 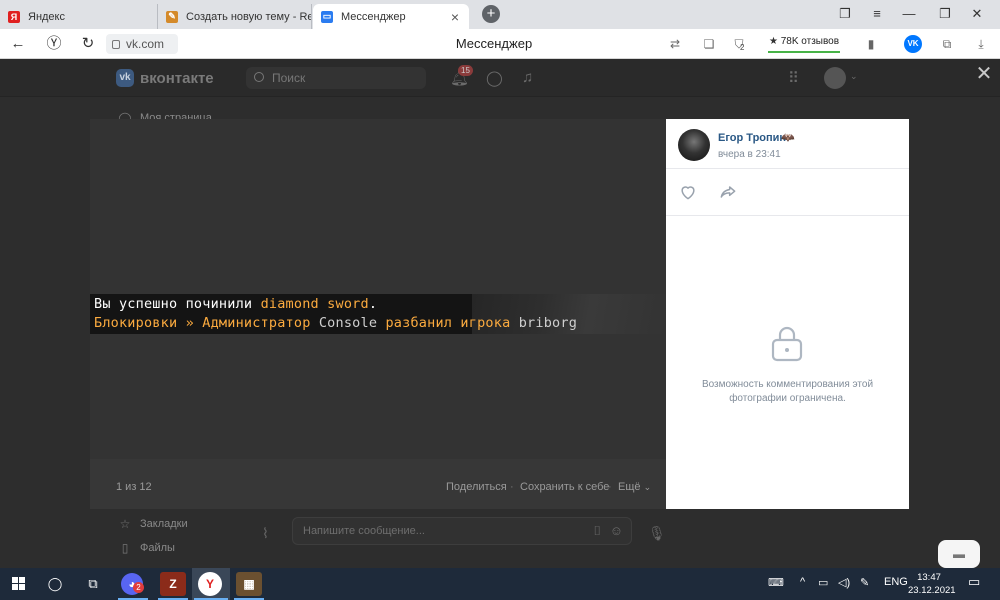 What do you see at coordinates (19, 584) in the screenshot?
I see `windows-start-icon` at bounding box center [19, 584].